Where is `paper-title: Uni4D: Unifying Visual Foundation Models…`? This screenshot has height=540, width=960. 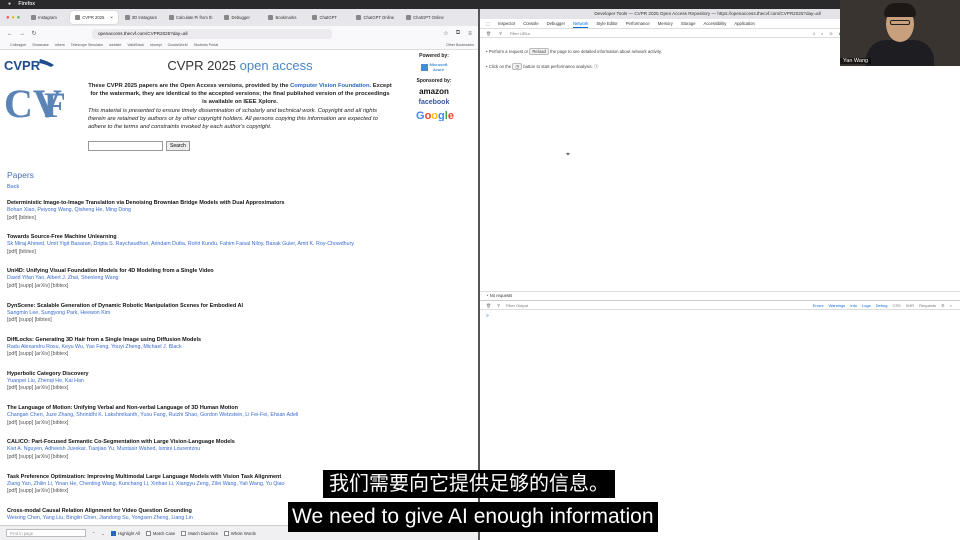
paper-title: Uni4D: Unifying Visual Foundation Models… is located at coordinates (237, 271).